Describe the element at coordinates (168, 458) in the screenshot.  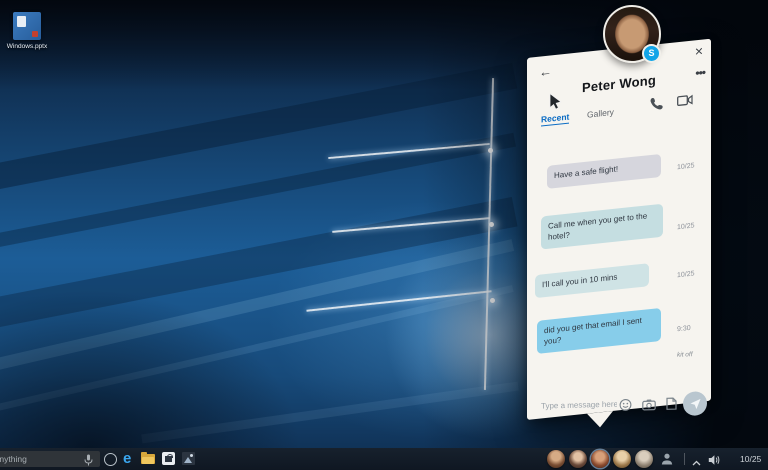
I see `store-icon` at that location.